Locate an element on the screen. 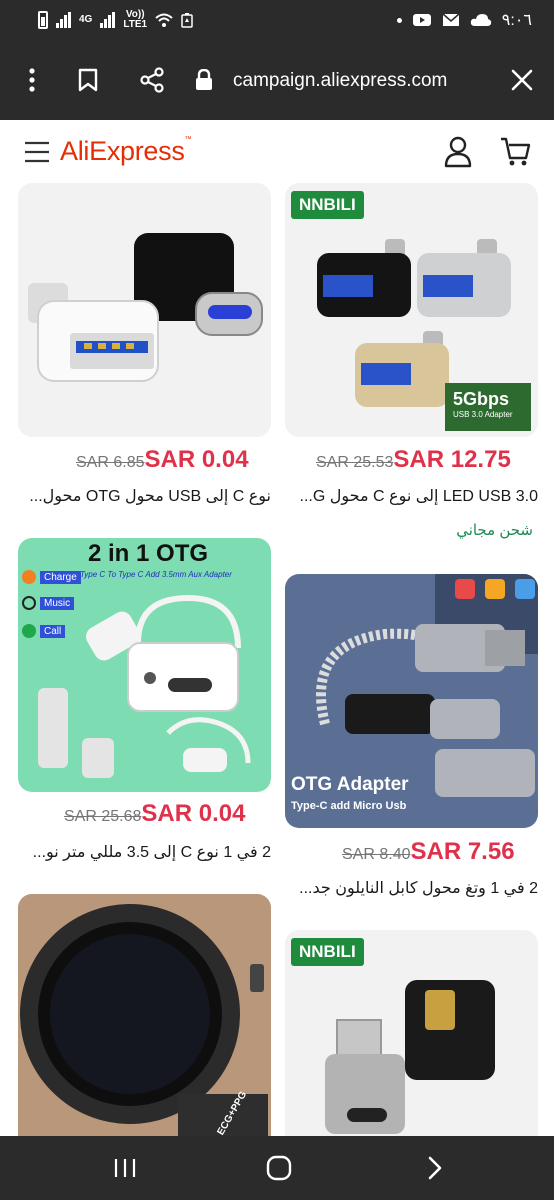 The height and width of the screenshot is (1200, 554). product-image: ECG+PPG is located at coordinates (144, 1024).